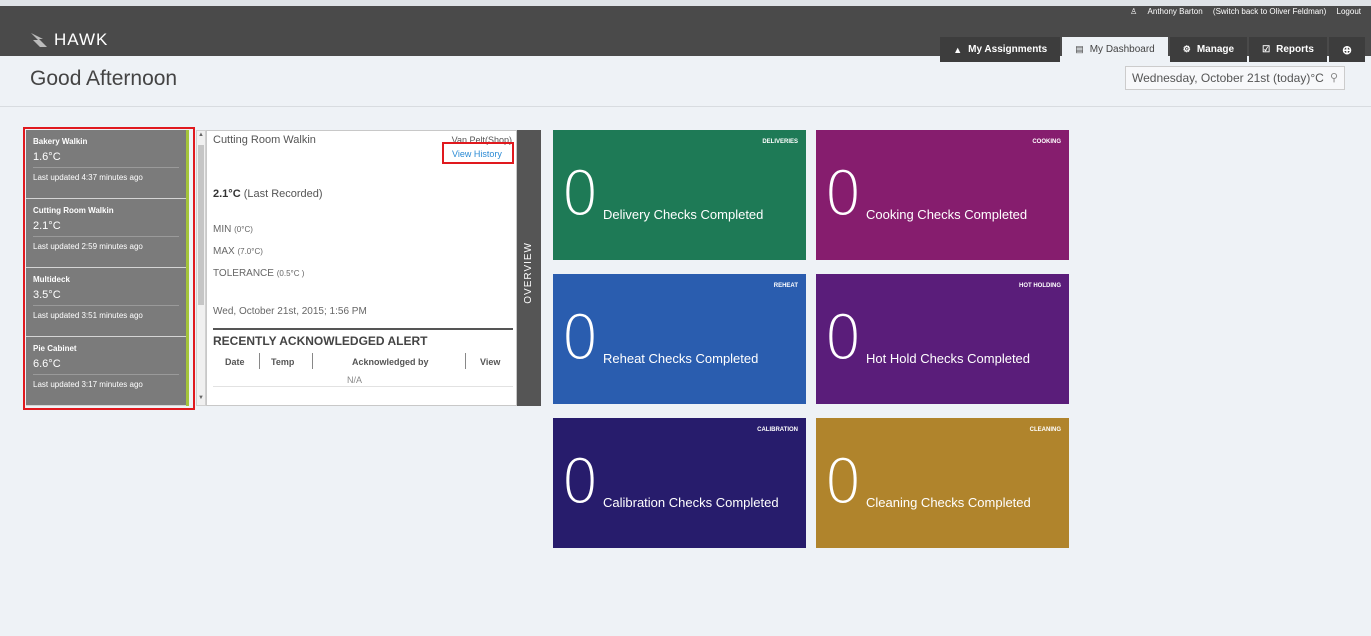 The height and width of the screenshot is (636, 1371). Describe the element at coordinates (679, 195) in the screenshot. I see `tile-deliveries: DELIVERIES 0 Delivery Checks Completed` at that location.